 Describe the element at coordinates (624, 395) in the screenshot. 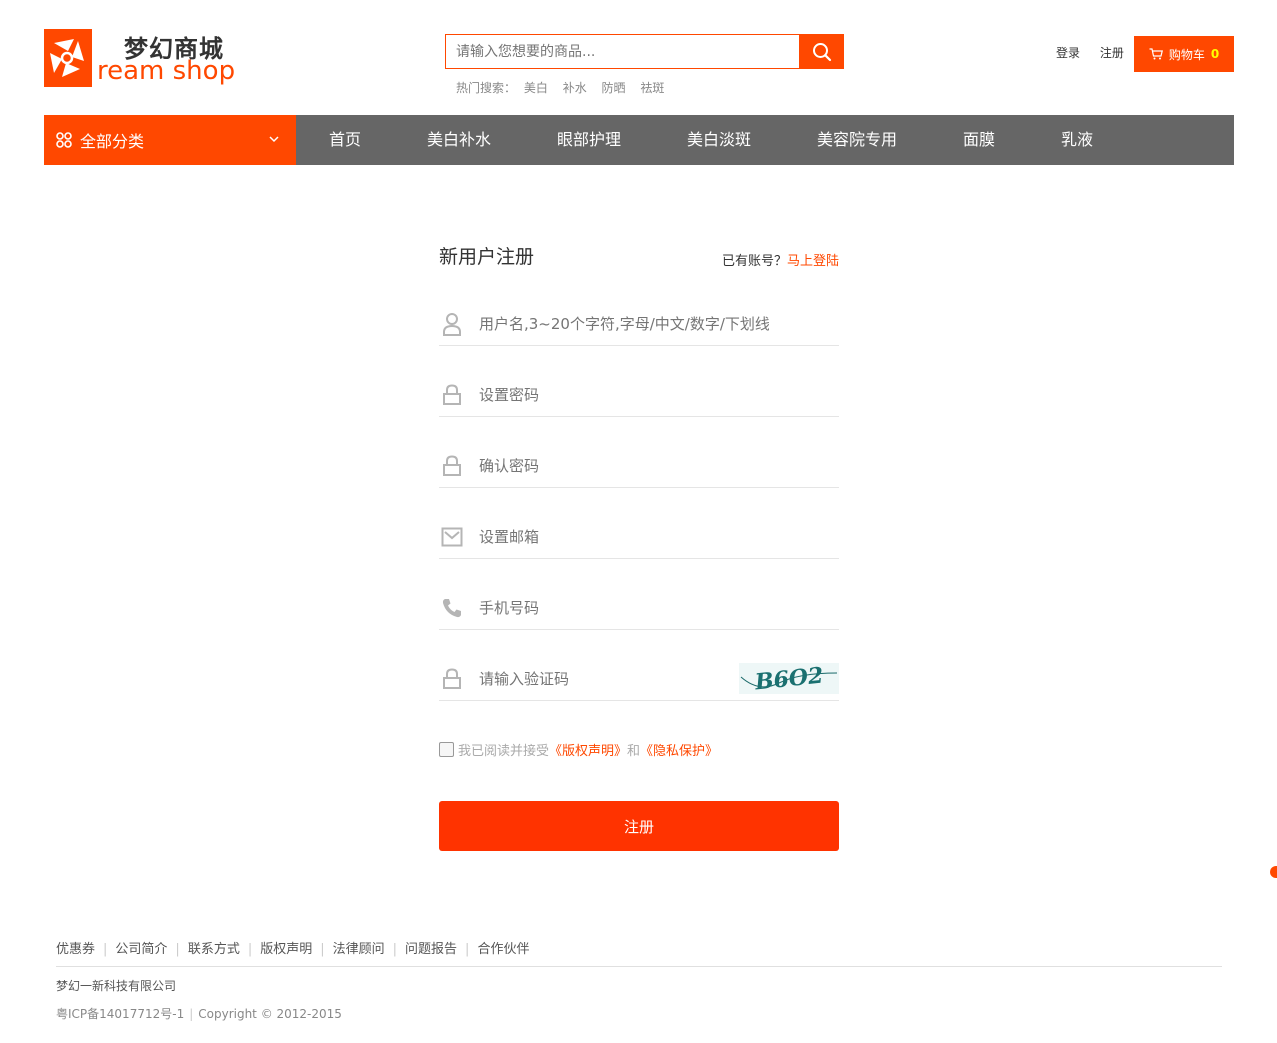

I see `password-input` at that location.